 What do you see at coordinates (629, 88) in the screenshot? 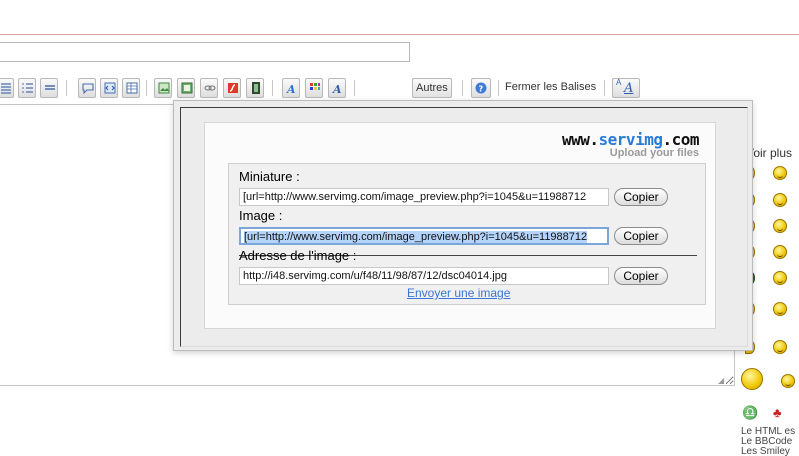
I see `font-size-large-label: A` at bounding box center [629, 88].